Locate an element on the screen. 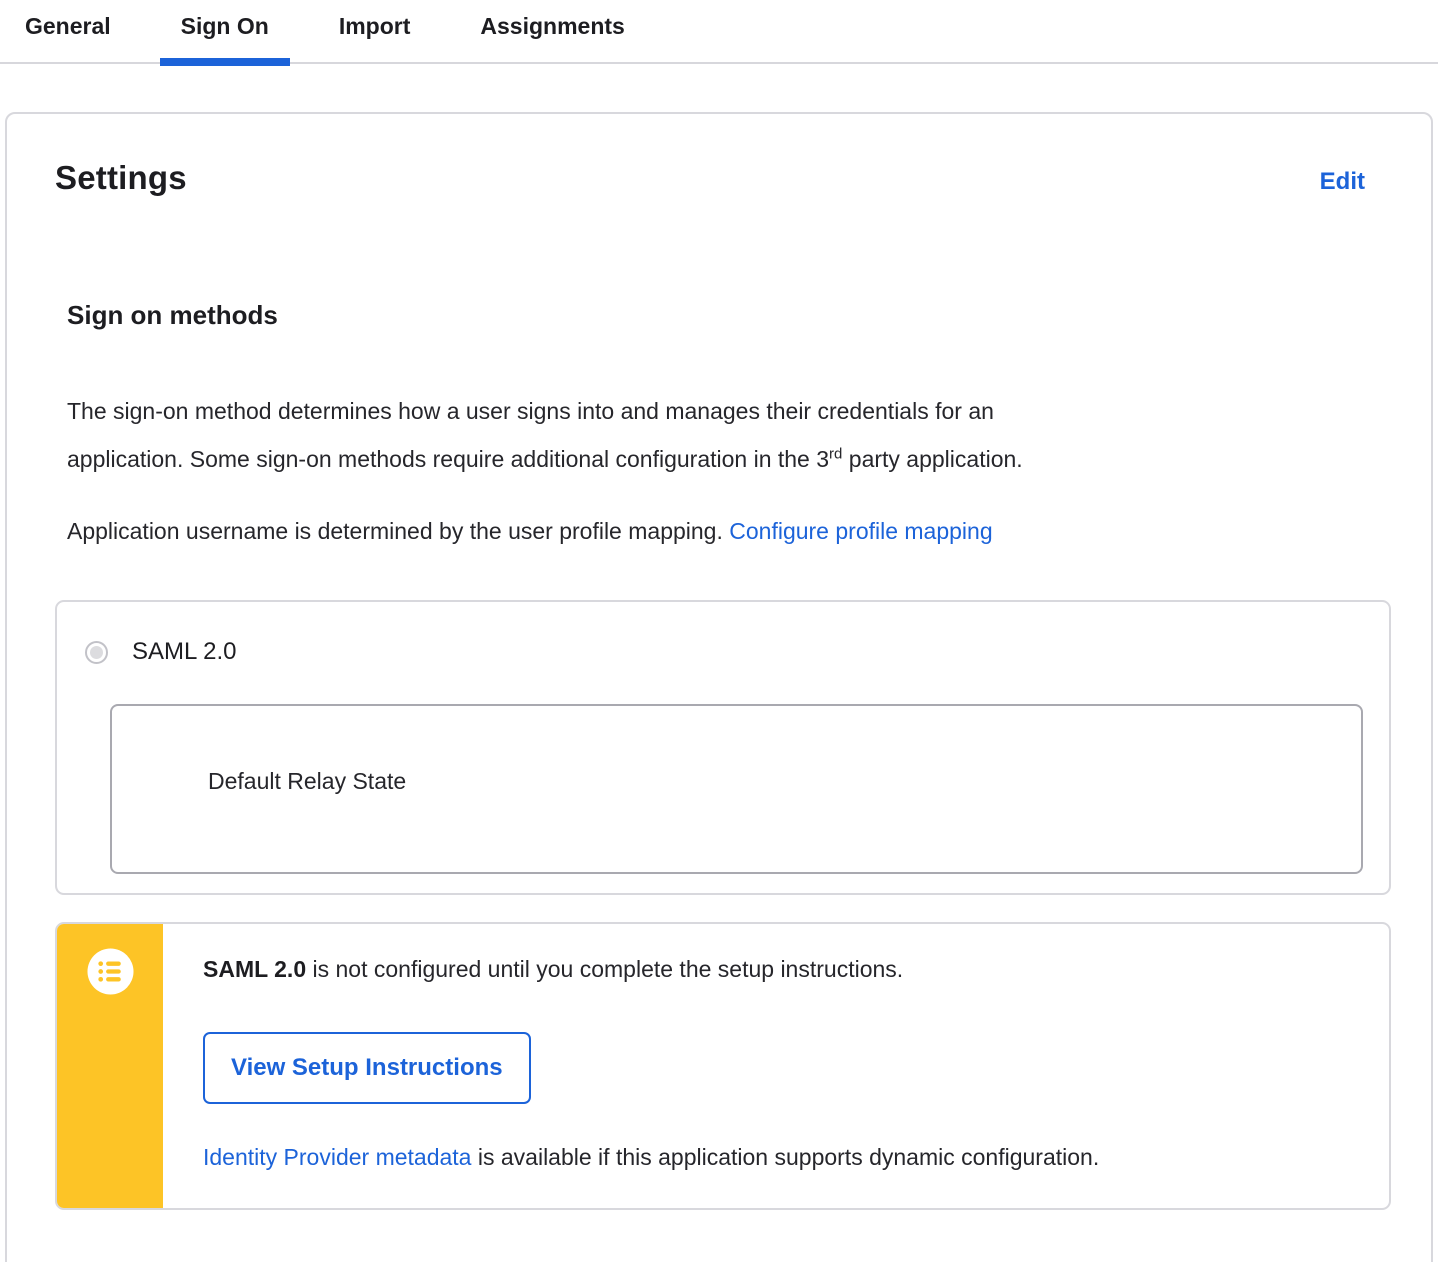  tab-import: Import is located at coordinates (375, 31).